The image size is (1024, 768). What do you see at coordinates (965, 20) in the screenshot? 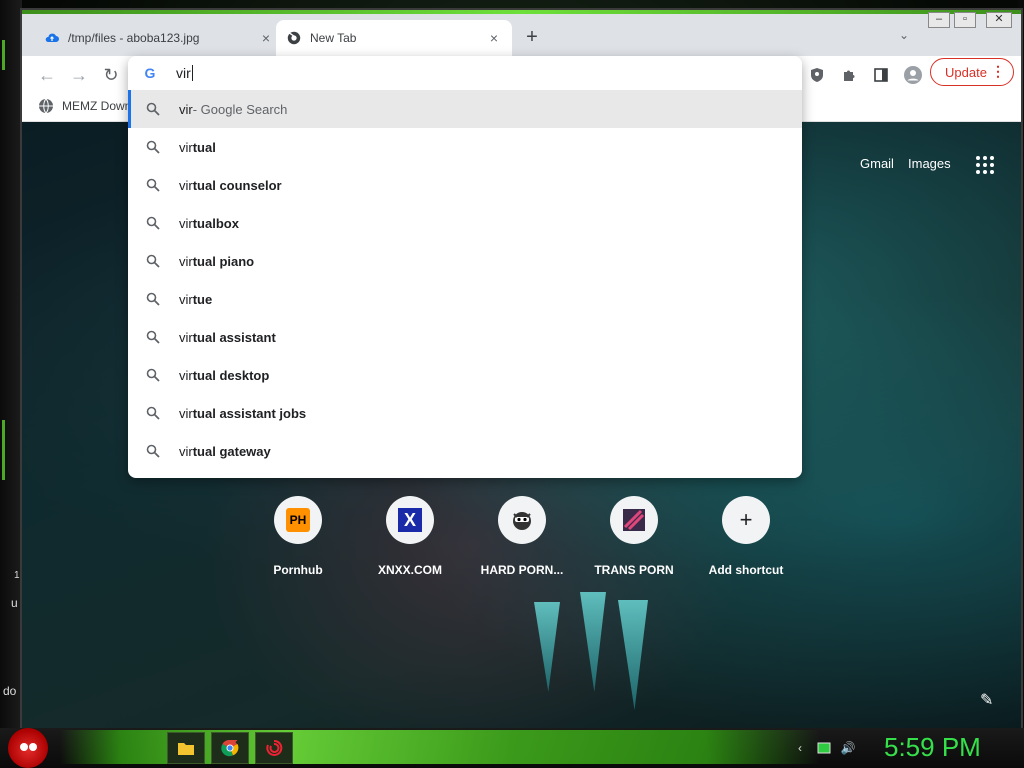
I see `maximize-button: ▫` at bounding box center [965, 20].